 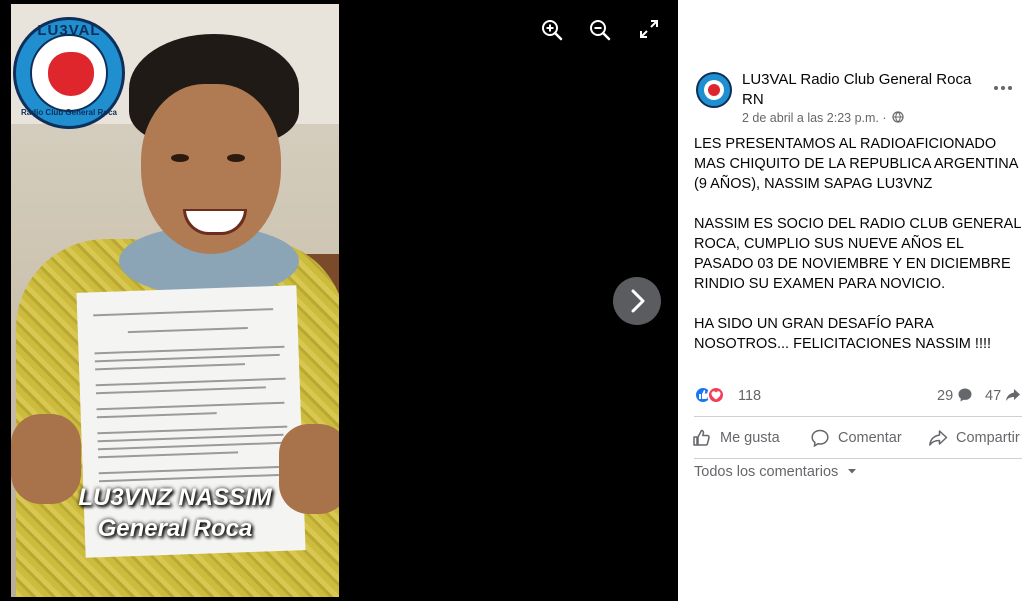 I want to click on comment-button-label: Comentar, so click(x=870, y=438).